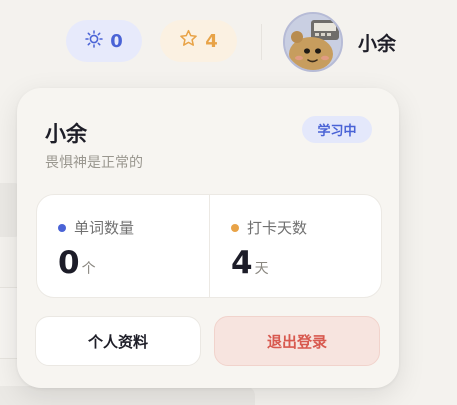  I want to click on header-username: 小余, so click(377, 42).